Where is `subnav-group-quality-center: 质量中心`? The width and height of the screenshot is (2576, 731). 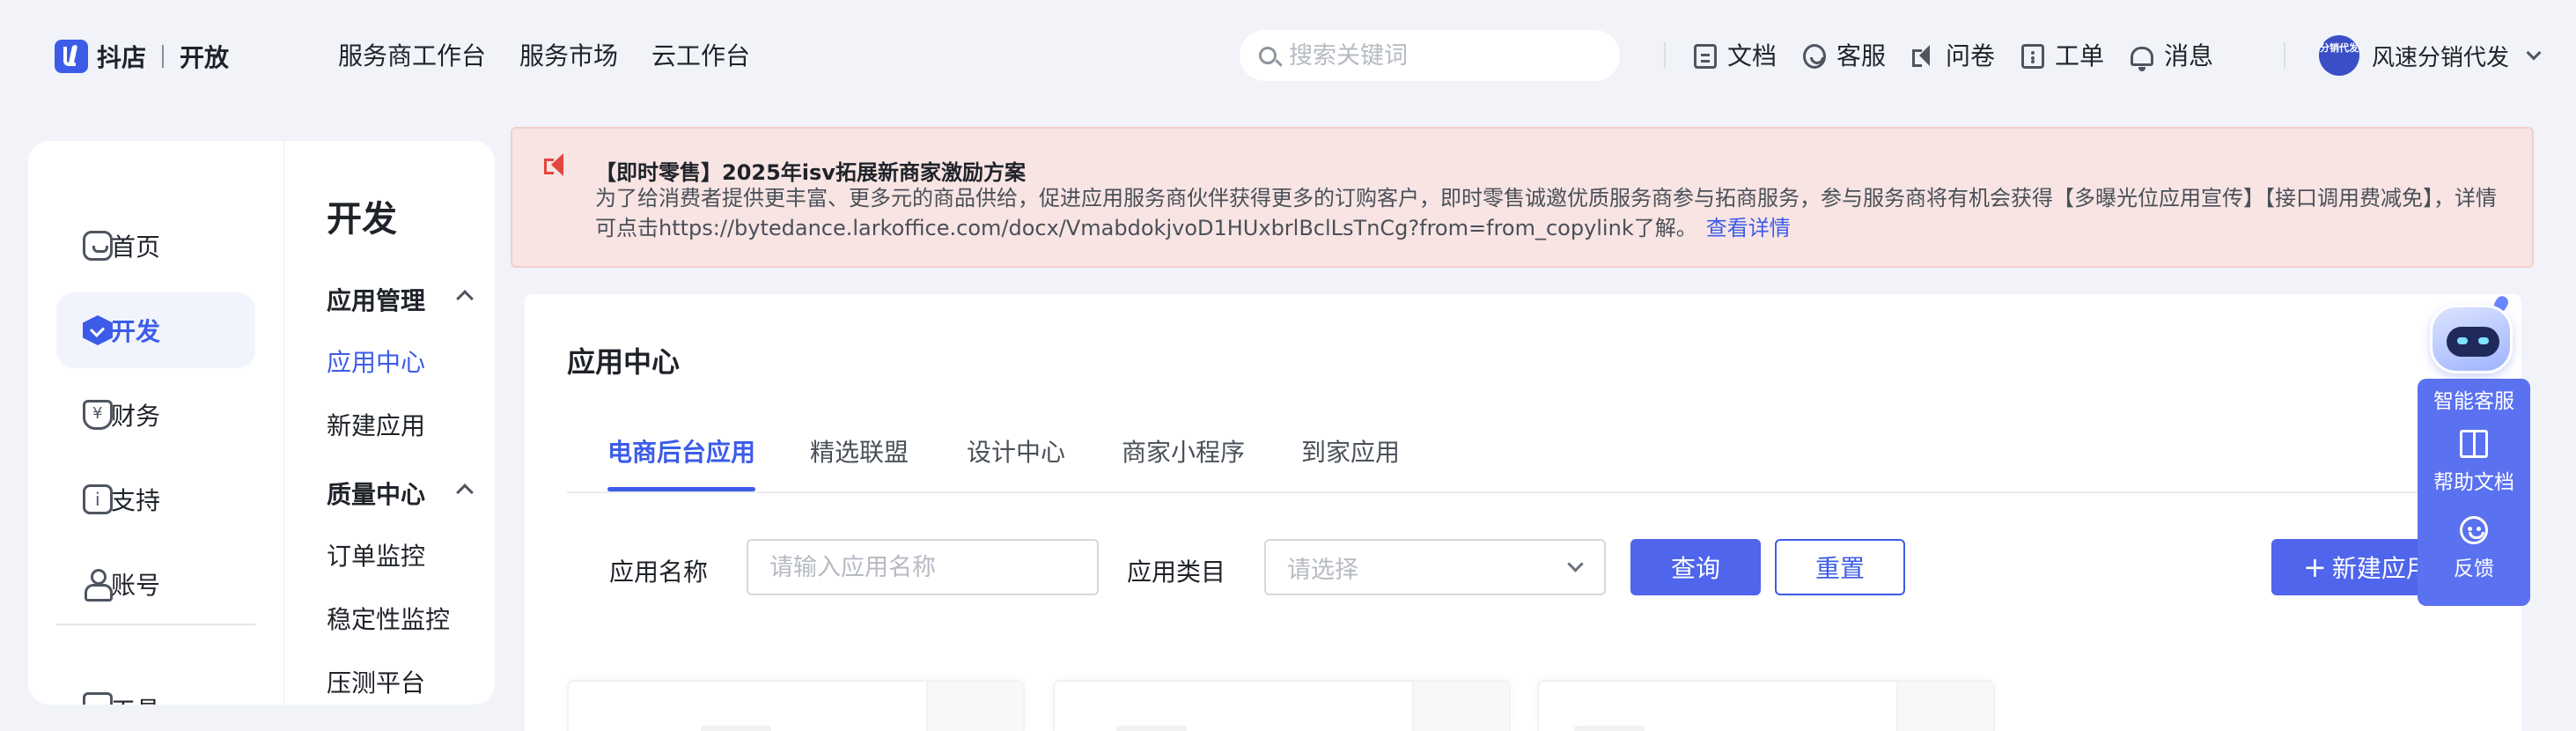 subnav-group-quality-center: 质量中心 is located at coordinates (376, 493).